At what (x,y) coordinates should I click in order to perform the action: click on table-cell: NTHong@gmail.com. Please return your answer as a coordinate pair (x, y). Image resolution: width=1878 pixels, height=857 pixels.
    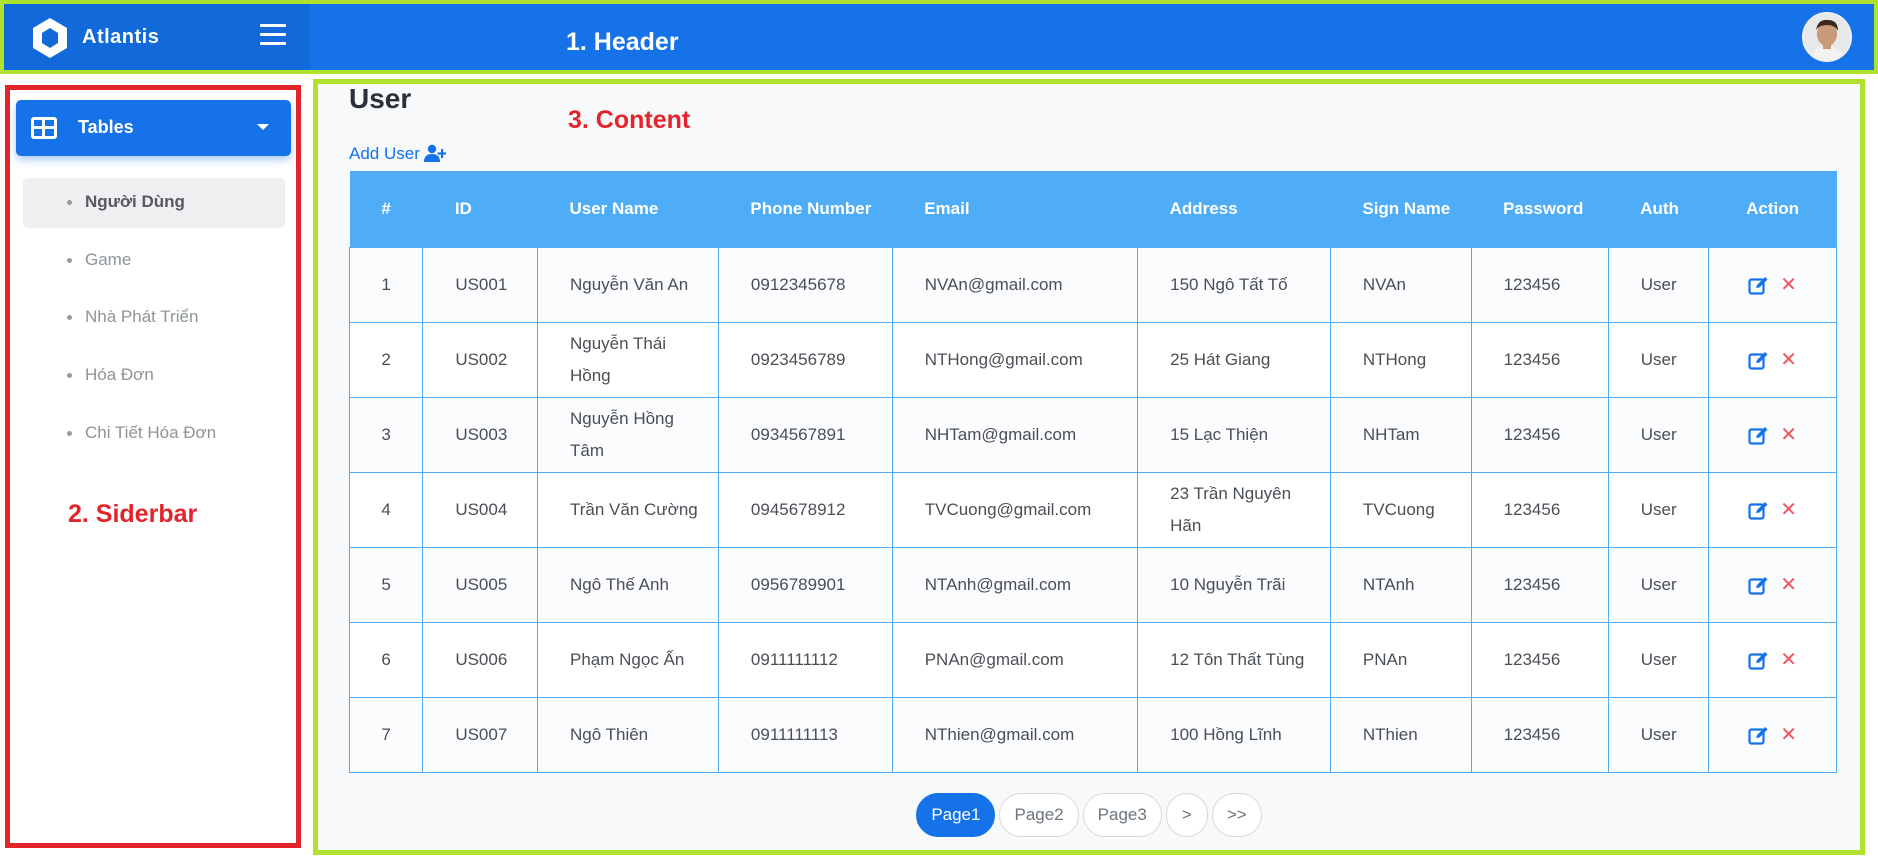
    Looking at the image, I should click on (1015, 359).